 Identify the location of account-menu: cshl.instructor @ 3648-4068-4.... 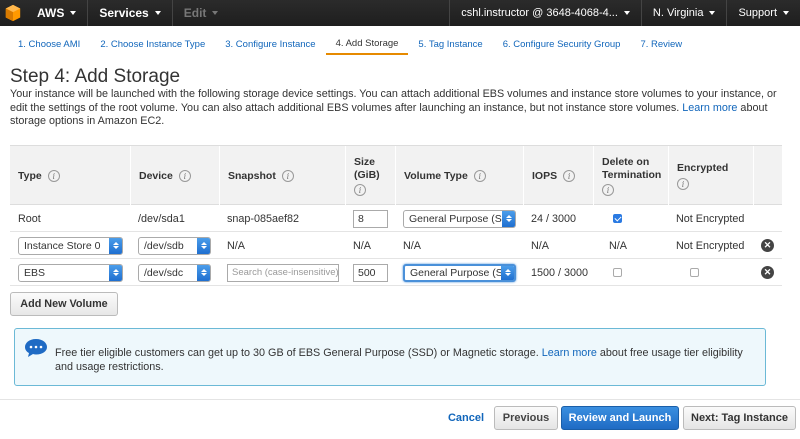
(545, 13).